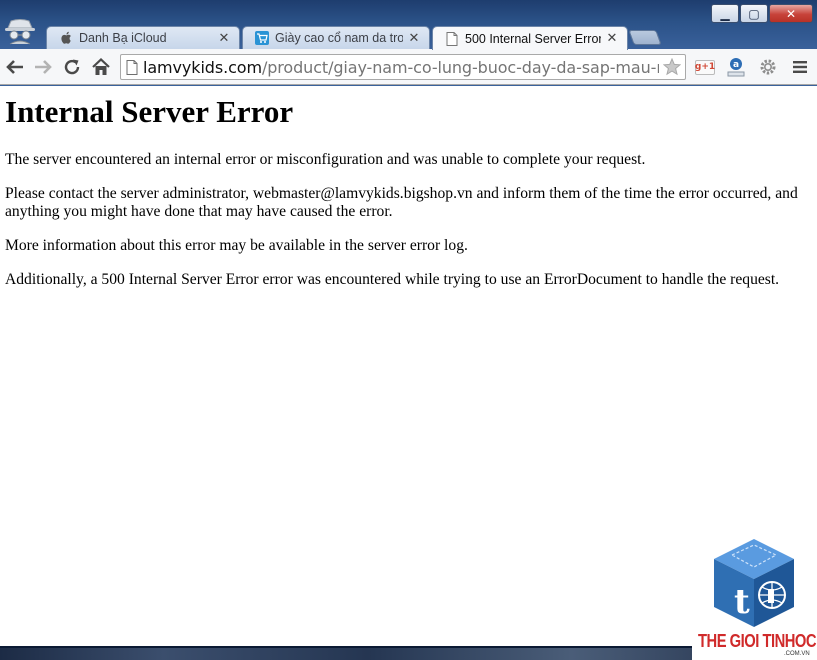 Image resolution: width=817 pixels, height=660 pixels. What do you see at coordinates (797, 654) in the screenshot?
I see `watermark-domain: .COM.VN` at bounding box center [797, 654].